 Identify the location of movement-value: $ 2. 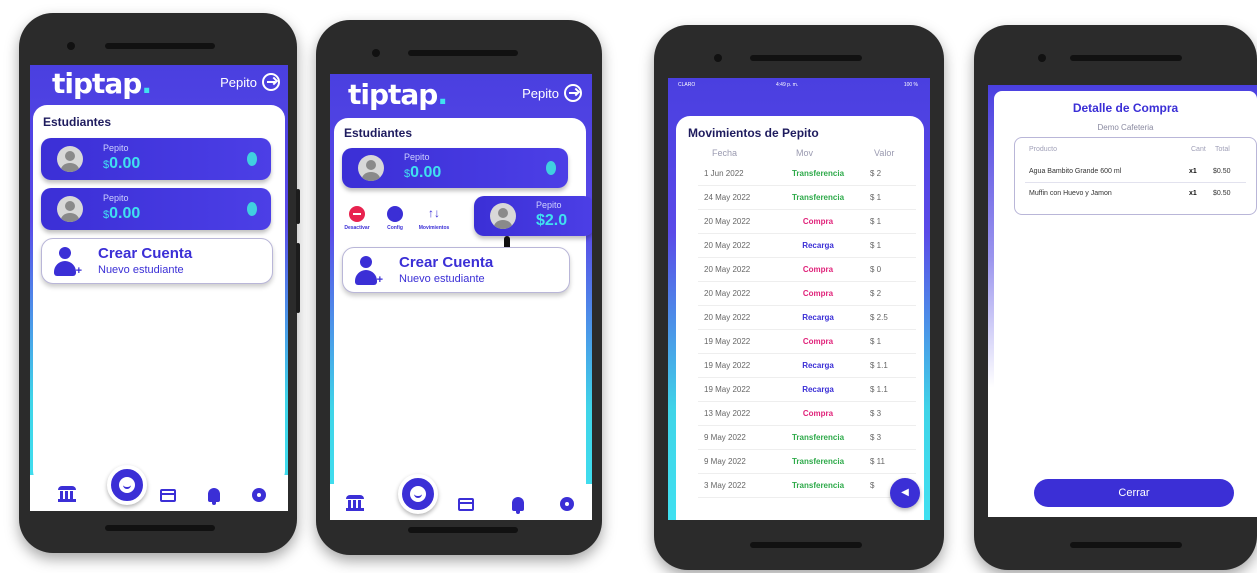
(876, 173).